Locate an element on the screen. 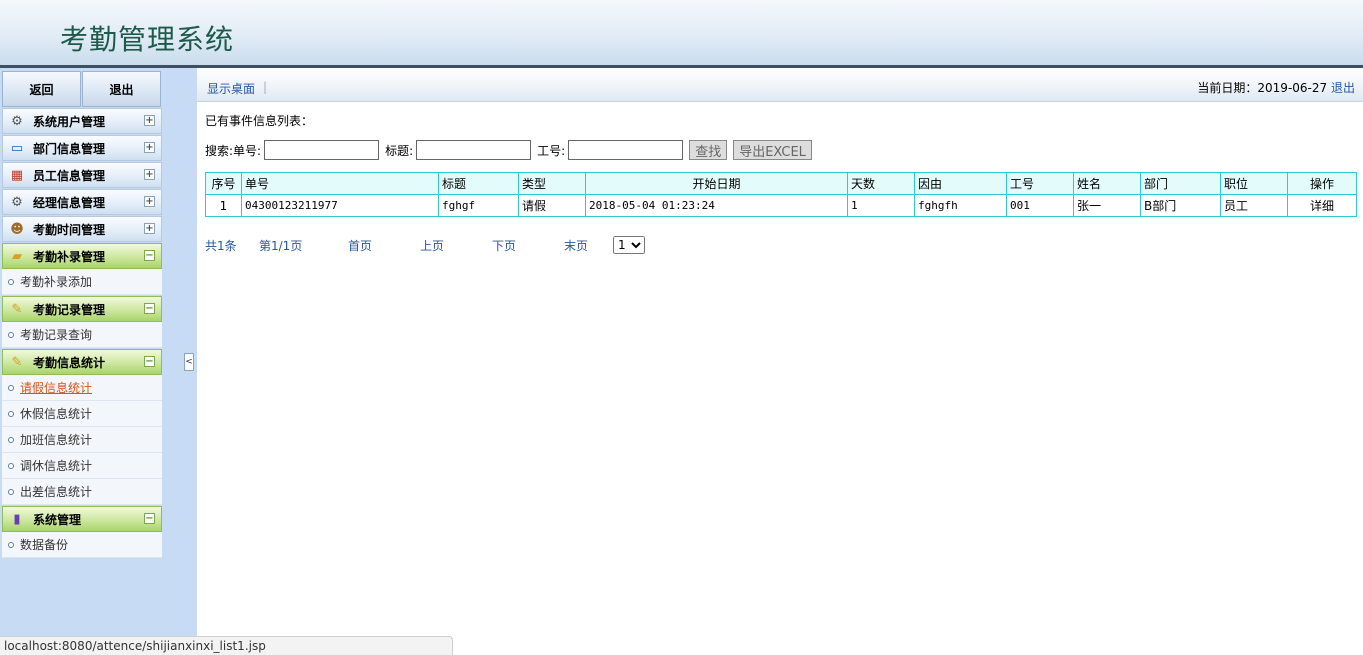  cell-title: fghgf is located at coordinates (478, 205).